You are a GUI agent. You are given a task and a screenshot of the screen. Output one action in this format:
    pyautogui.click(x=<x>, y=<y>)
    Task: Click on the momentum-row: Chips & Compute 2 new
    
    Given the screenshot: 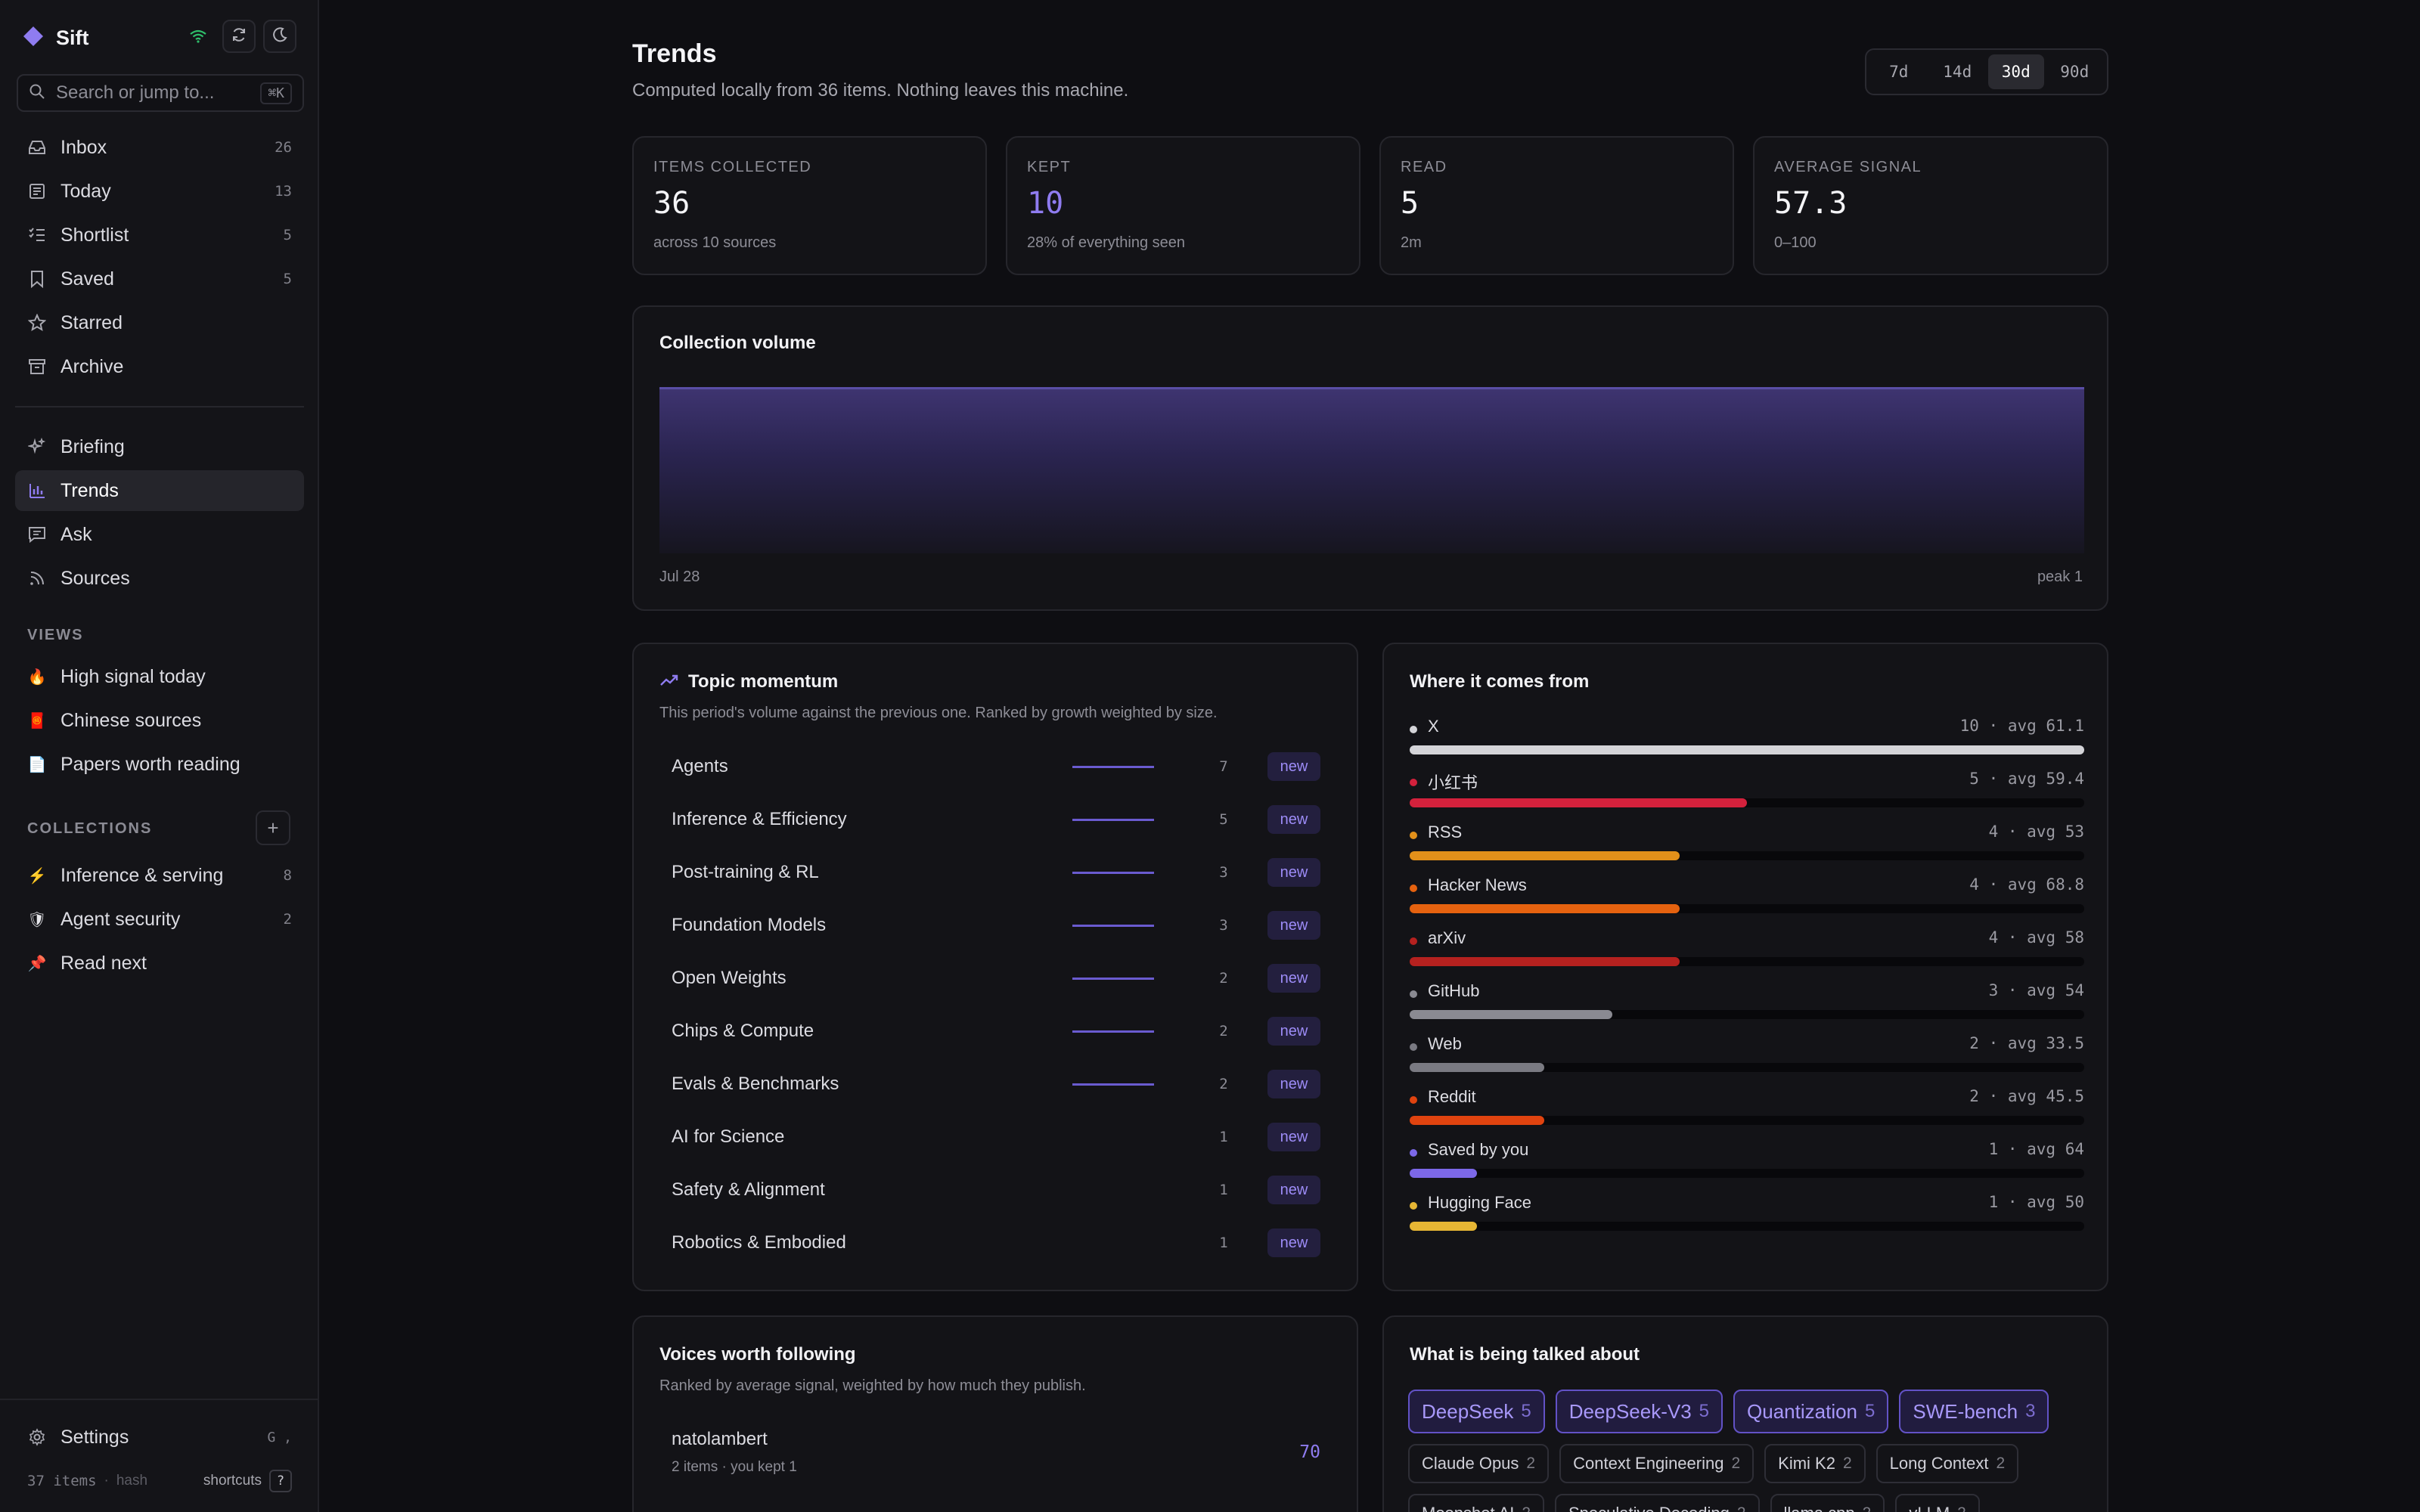 What is the action you would take?
    pyautogui.click(x=1009, y=1031)
    